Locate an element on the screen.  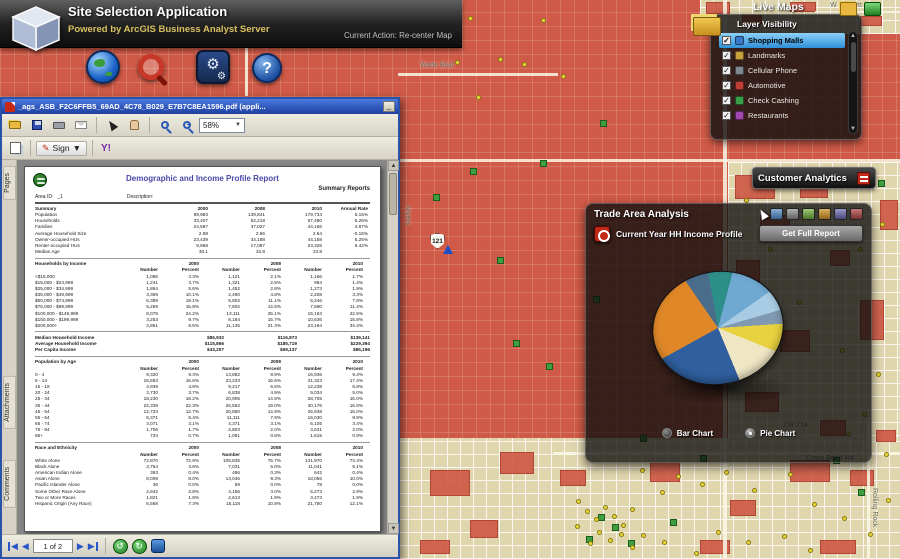
document-scrollbar: ▲ ▼ is located at coordinates (393, 347).